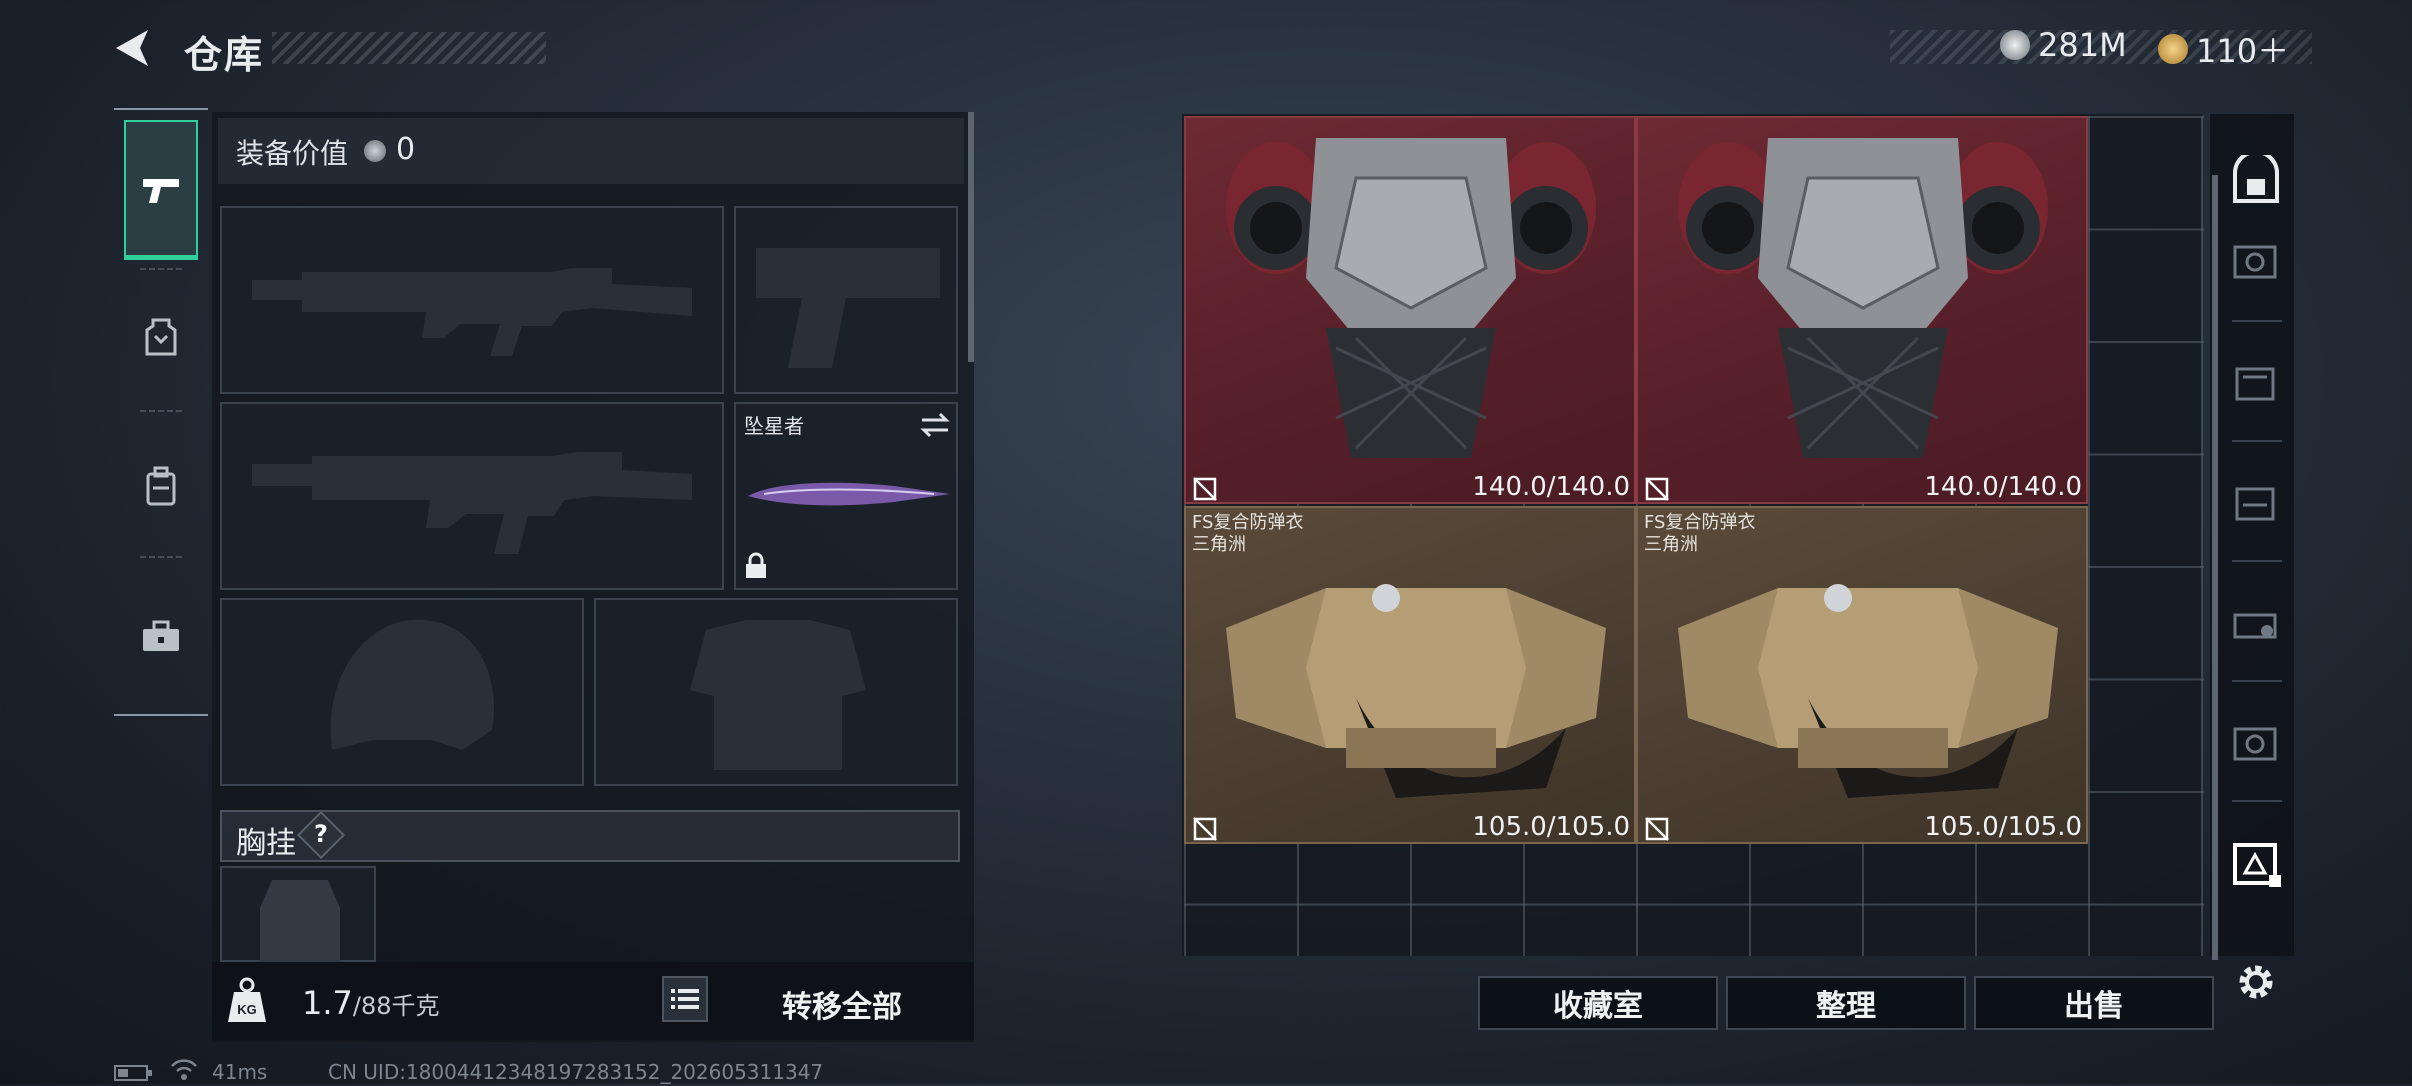  What do you see at coordinates (2215, 567) in the screenshot?
I see `storage-scrollbar` at bounding box center [2215, 567].